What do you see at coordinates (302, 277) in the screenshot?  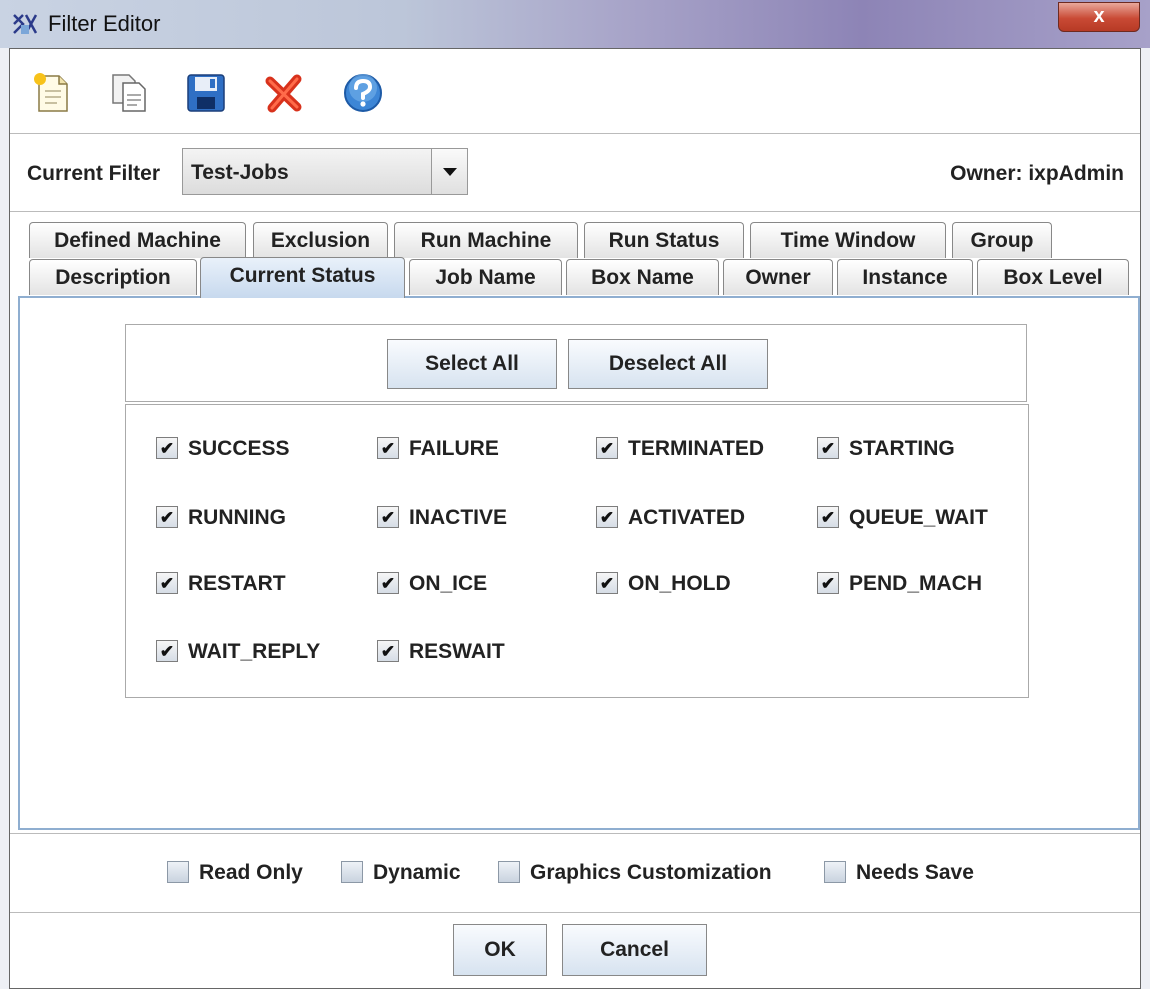 I see `tab-current-status: Current Status` at bounding box center [302, 277].